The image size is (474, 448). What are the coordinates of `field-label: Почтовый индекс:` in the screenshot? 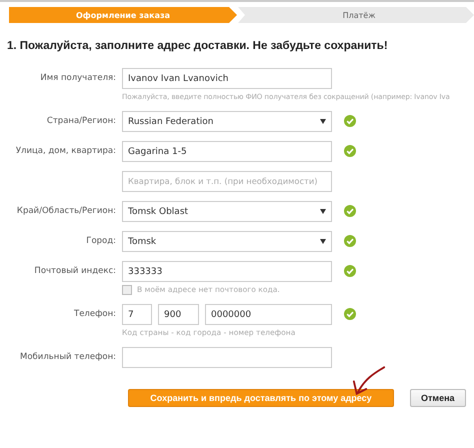 It's located at (75, 271).